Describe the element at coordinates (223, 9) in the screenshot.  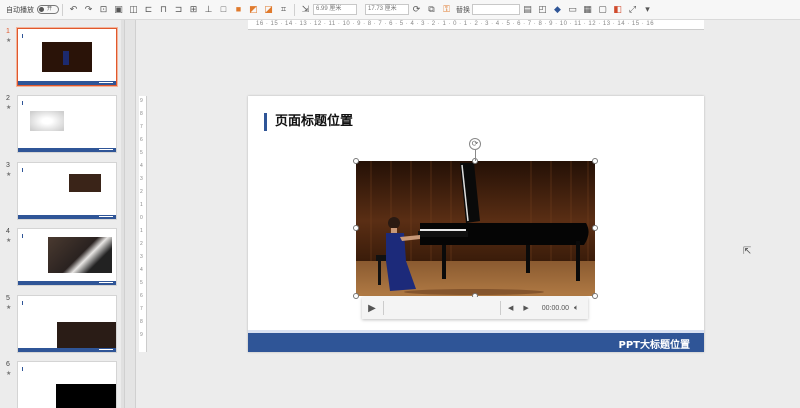
I see `shape-outline-icon: □` at that location.